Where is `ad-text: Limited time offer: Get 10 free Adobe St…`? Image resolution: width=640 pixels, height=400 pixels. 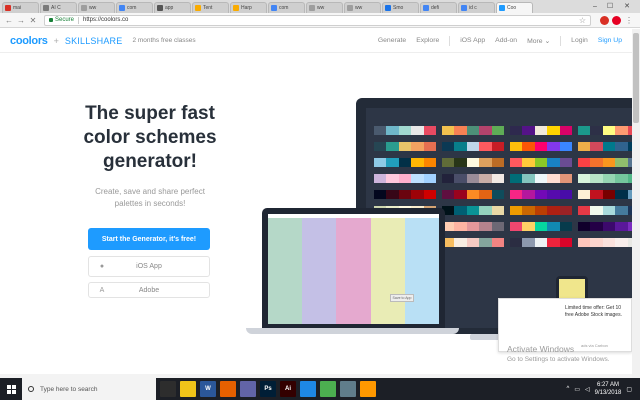
ad-text: Limited time offer: Get 10 free Adobe St… is located at coordinates (596, 312).